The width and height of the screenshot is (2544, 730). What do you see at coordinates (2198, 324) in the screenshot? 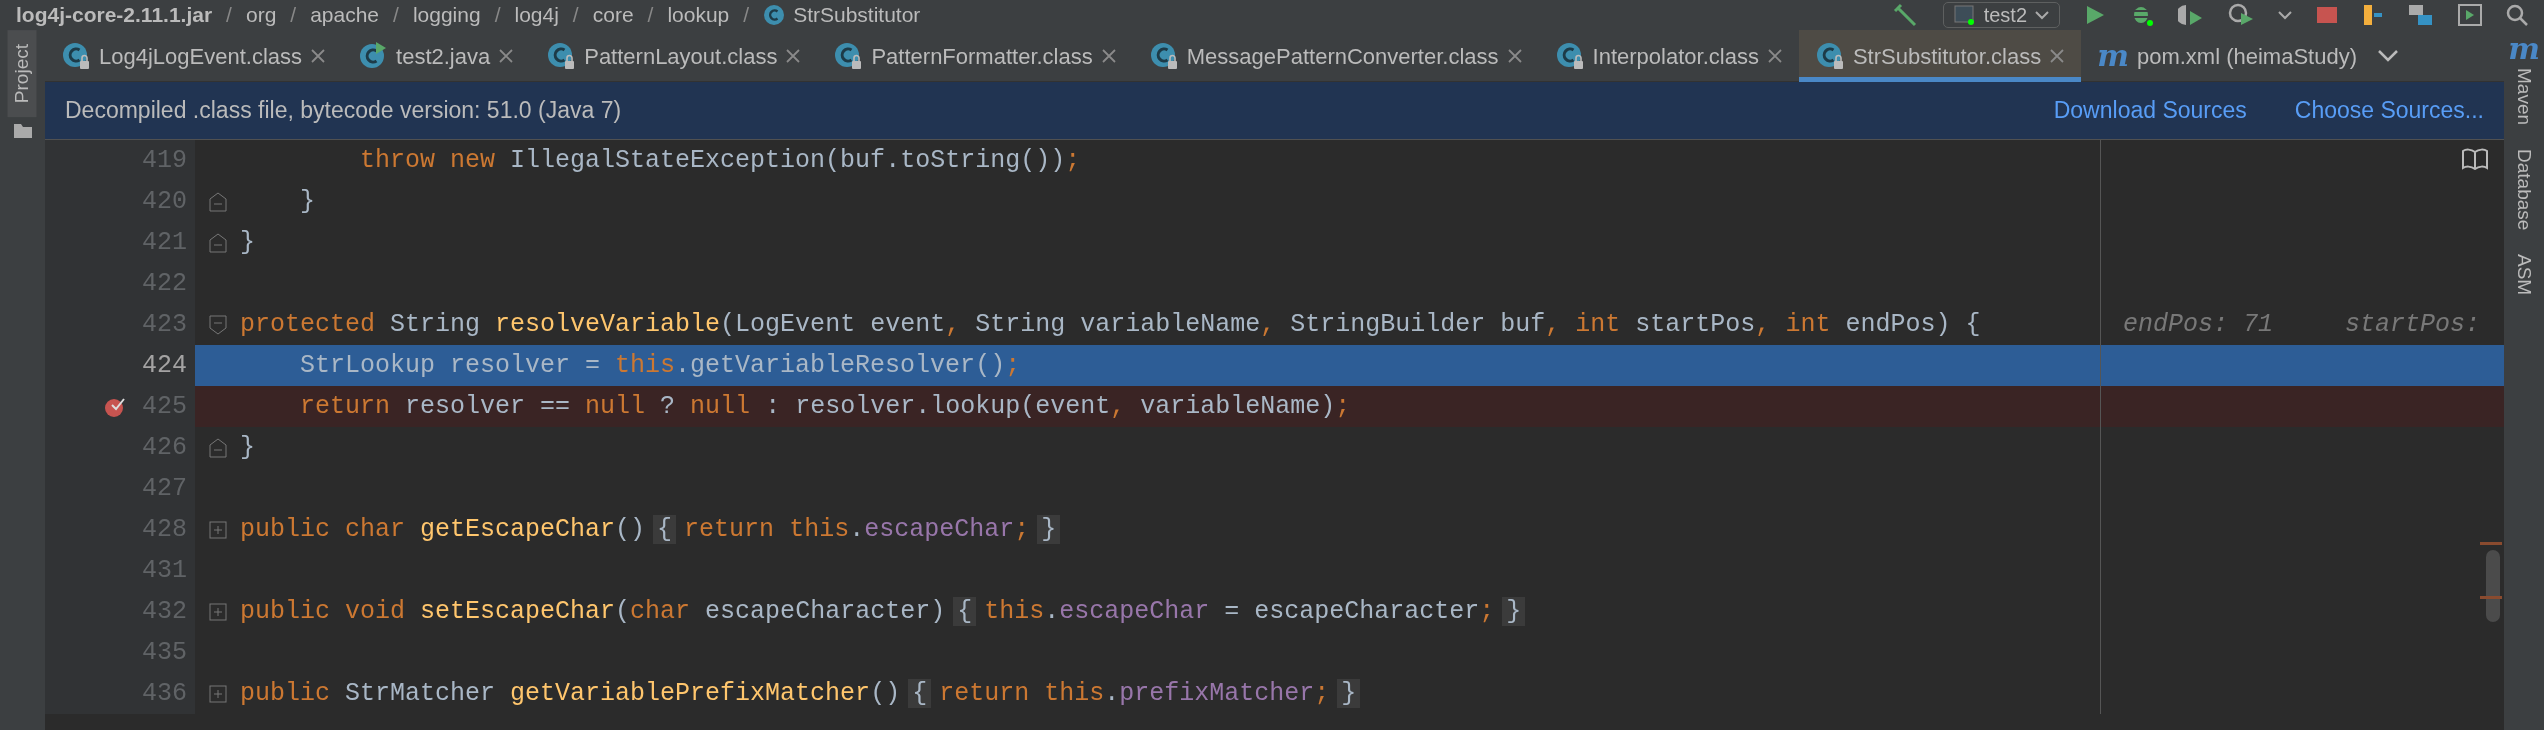
I see `inline-value-hint: endPos: 71` at bounding box center [2198, 324].